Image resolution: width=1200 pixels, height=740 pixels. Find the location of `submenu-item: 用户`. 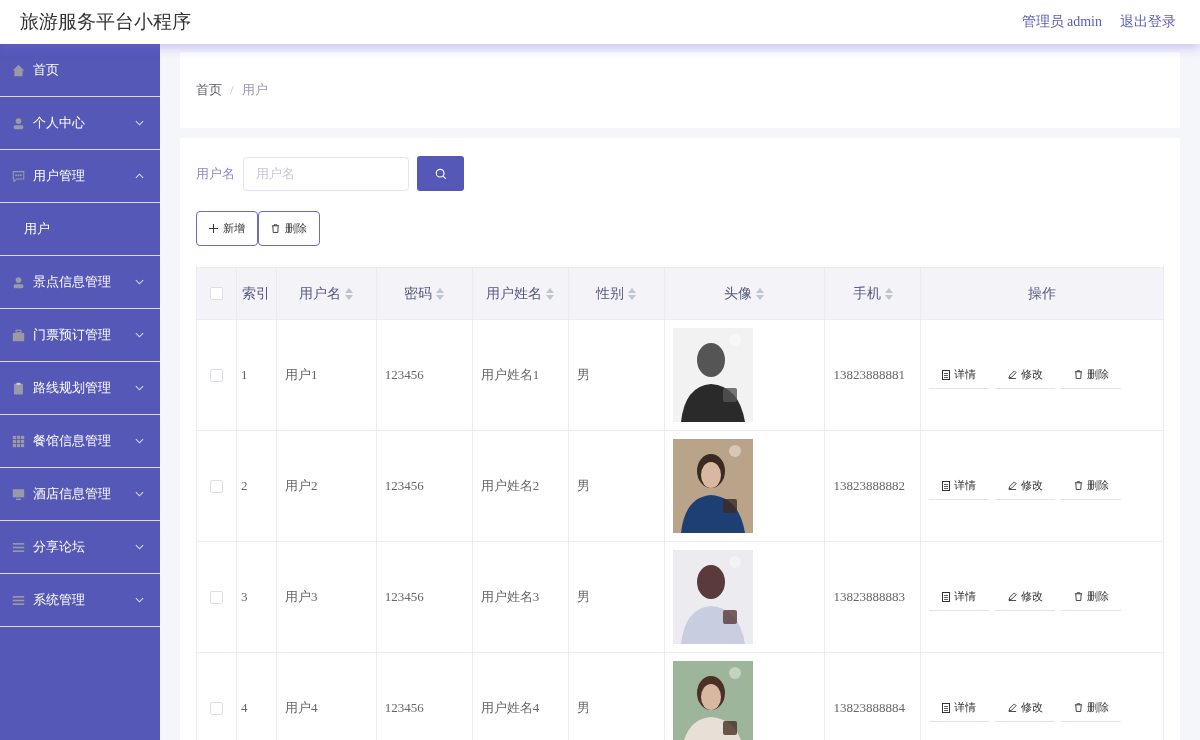

submenu-item: 用户 is located at coordinates (80, 229).